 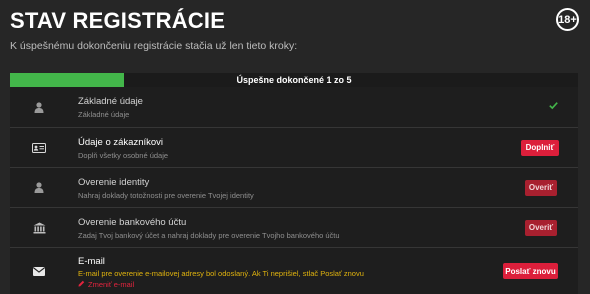 What do you see at coordinates (567, 19) in the screenshot?
I see `age-18-badge: 18+` at bounding box center [567, 19].